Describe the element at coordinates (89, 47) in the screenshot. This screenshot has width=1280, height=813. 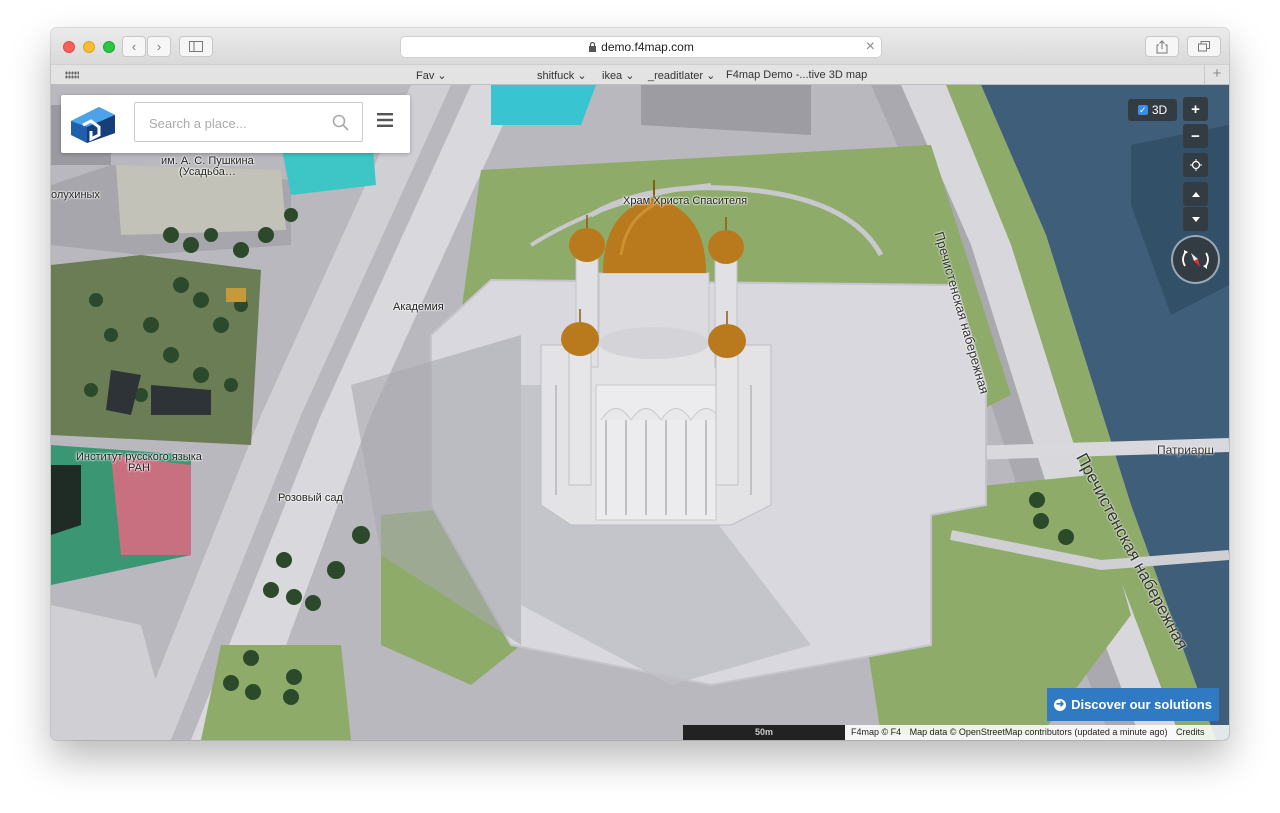
I see `minimize-window-button` at that location.